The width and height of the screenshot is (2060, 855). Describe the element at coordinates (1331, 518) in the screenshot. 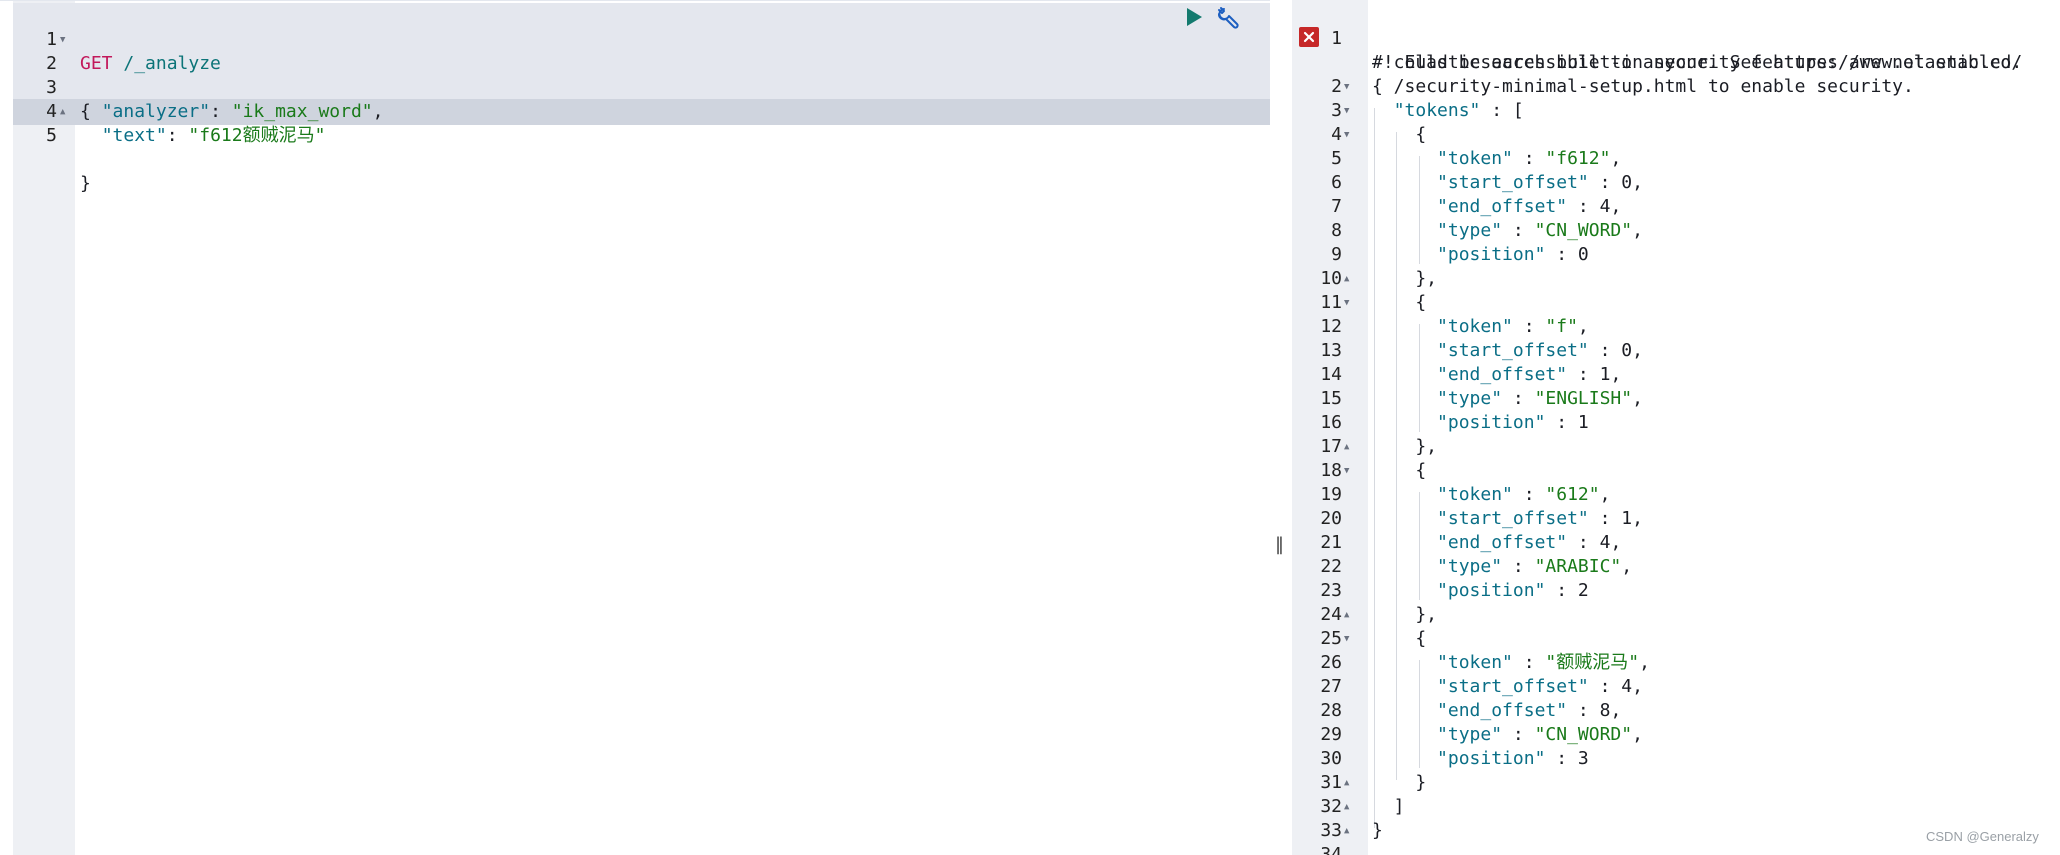

I see `line-number: 20` at that location.